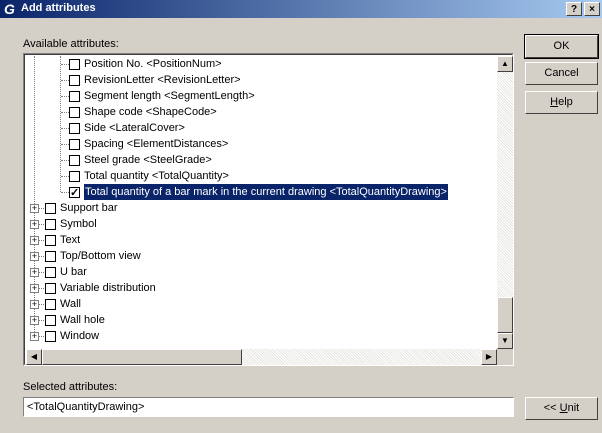 The height and width of the screenshot is (433, 602). Describe the element at coordinates (261, 64) in the screenshot. I see `tree-item: Position No. <PositionNum>` at that location.